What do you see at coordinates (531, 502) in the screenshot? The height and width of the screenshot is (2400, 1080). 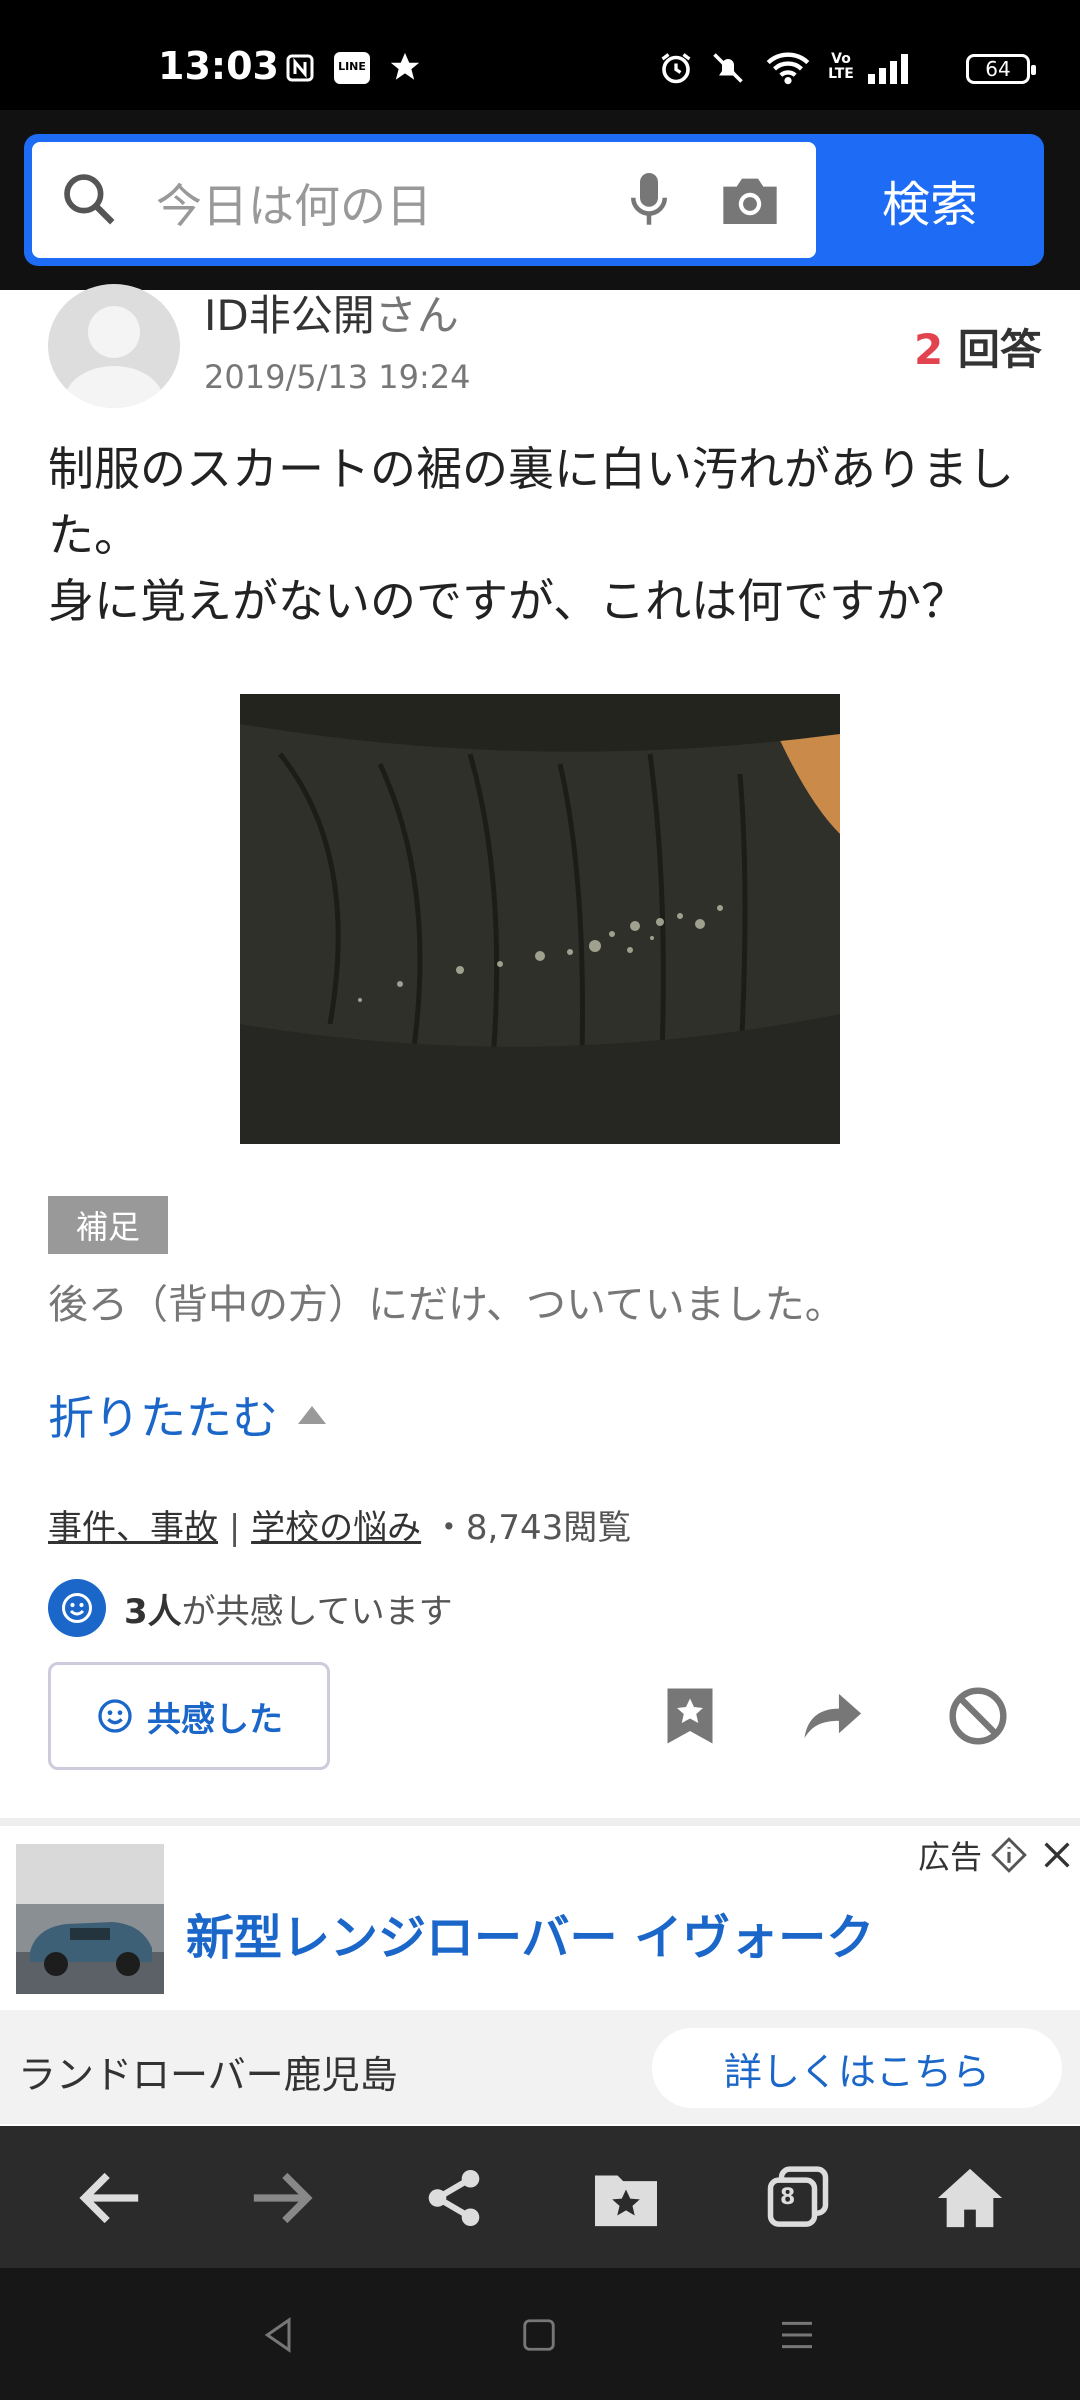 I see `question-line-1: 制服のスカートの裾の裏に白い汚れがありました。` at bounding box center [531, 502].